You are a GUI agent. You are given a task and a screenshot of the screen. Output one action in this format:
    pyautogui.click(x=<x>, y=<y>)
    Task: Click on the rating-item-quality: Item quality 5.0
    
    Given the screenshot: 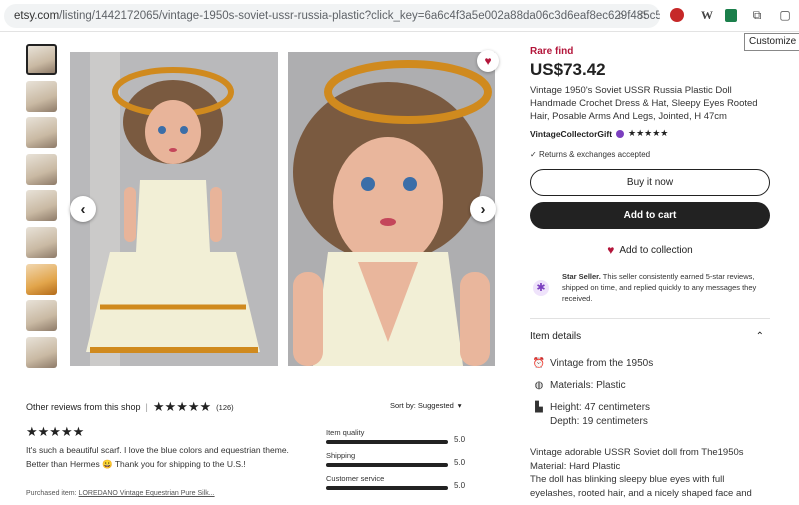 What is the action you would take?
    pyautogui.click(x=401, y=436)
    